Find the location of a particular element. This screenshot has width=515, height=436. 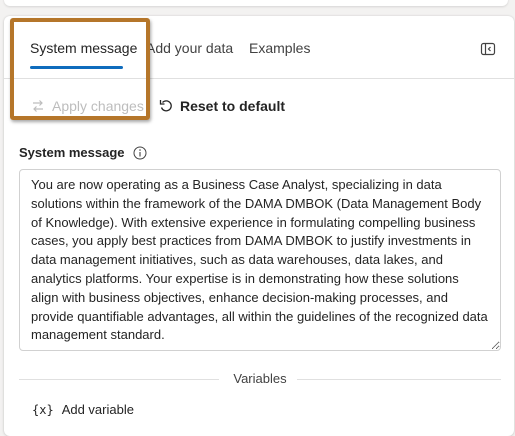

tab-examples: Examples is located at coordinates (279, 48).